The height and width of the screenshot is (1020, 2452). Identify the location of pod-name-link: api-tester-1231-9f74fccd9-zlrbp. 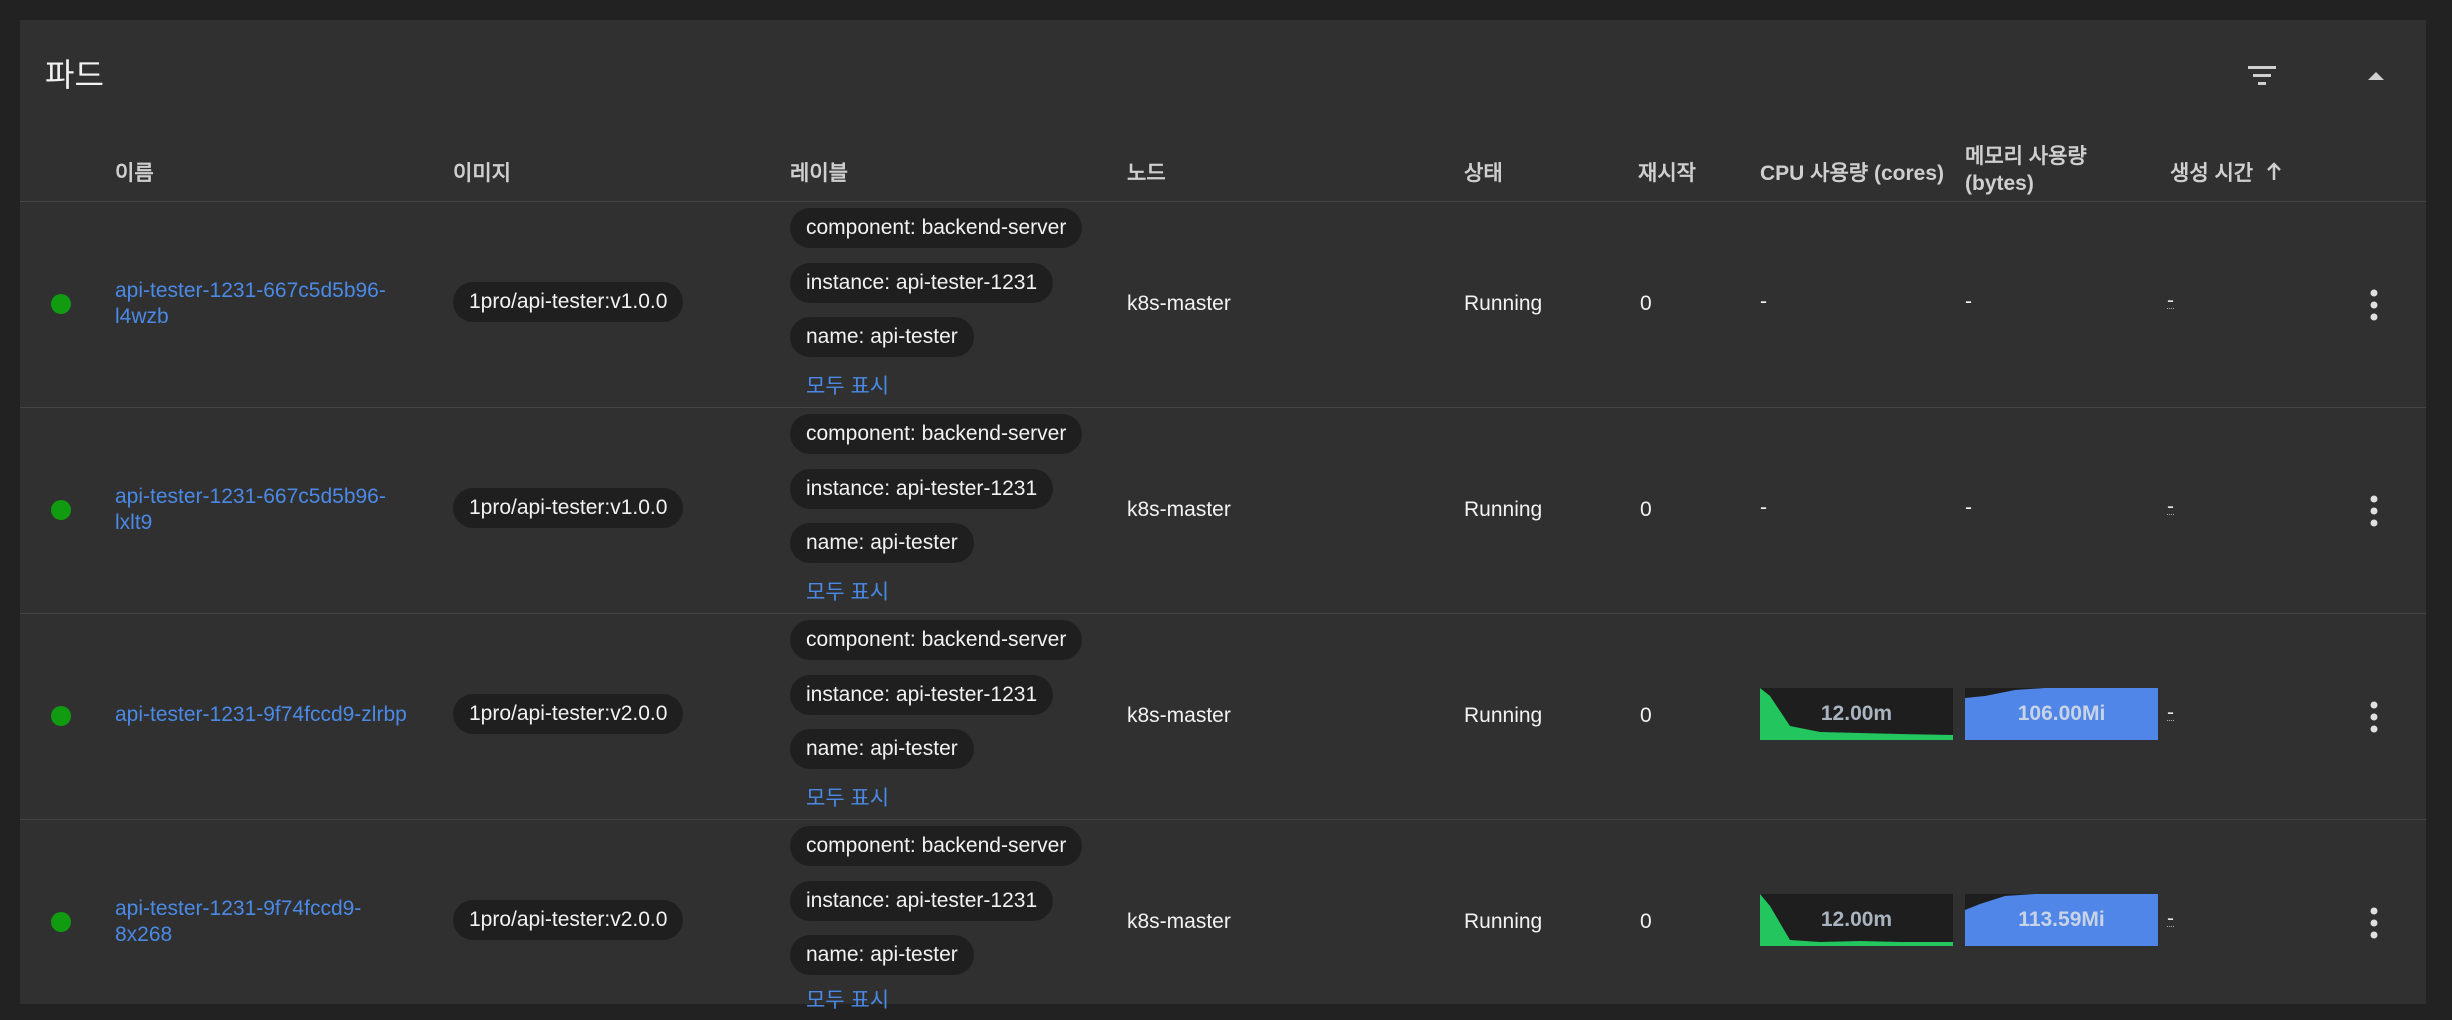
(275, 715).